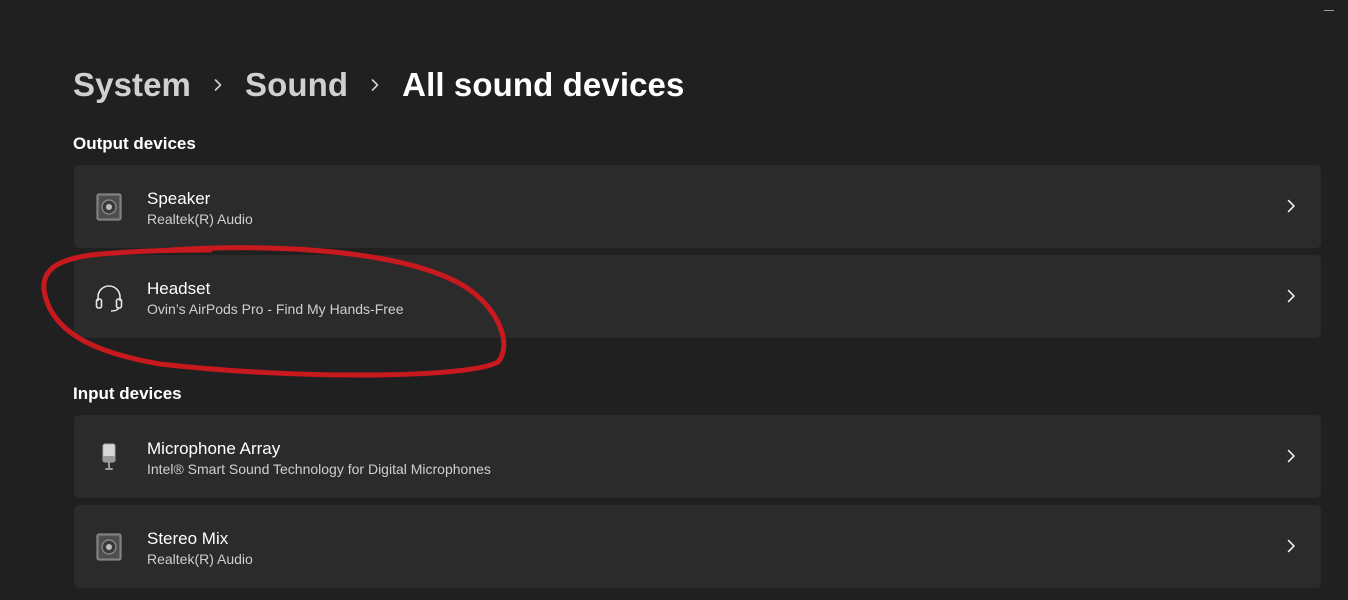  Describe the element at coordinates (1325, 12) in the screenshot. I see `minimize-button` at that location.